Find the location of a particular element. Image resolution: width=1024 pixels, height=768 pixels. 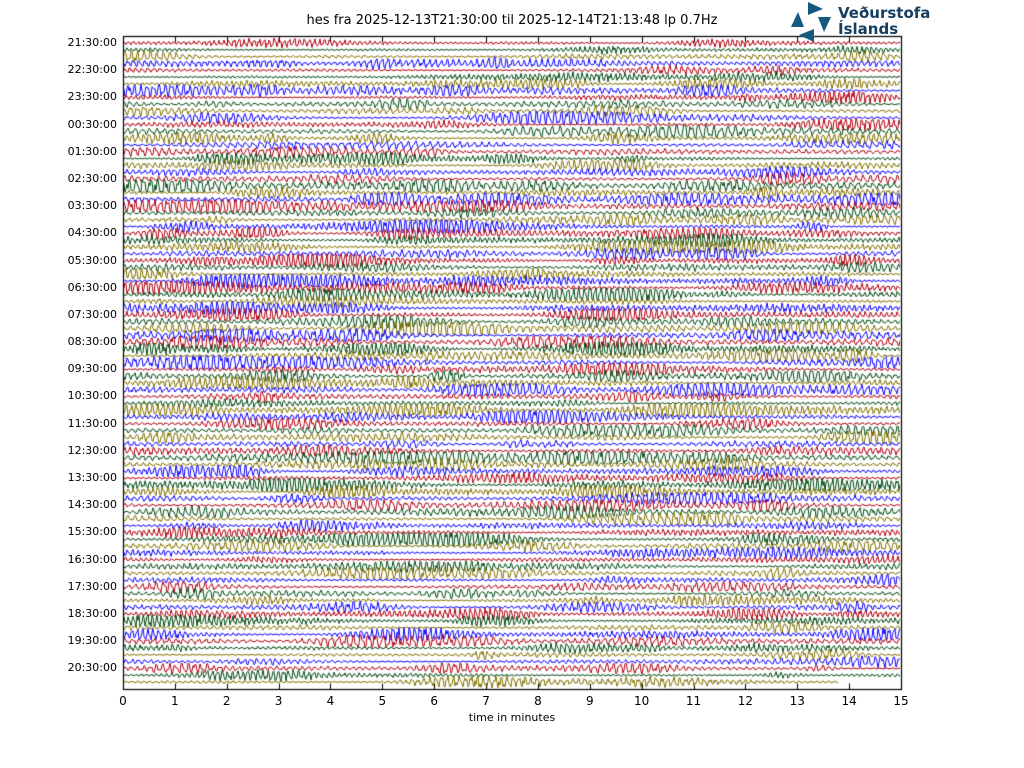

x-axis-tick-label: 14 is located at coordinates (849, 701).